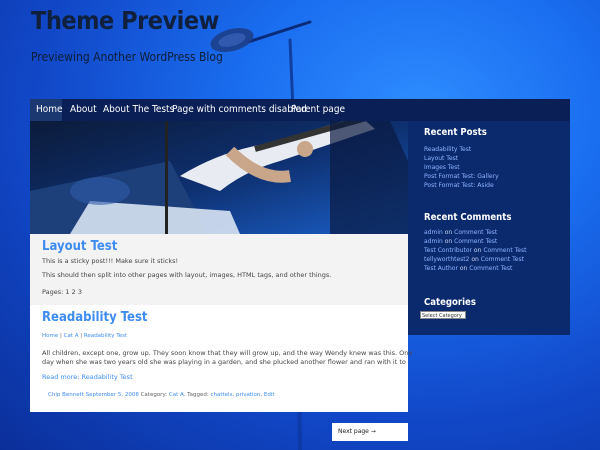 This screenshot has width=600, height=450. What do you see at coordinates (105, 336) in the screenshot?
I see `breadcrumb-current: Readability Test` at bounding box center [105, 336].